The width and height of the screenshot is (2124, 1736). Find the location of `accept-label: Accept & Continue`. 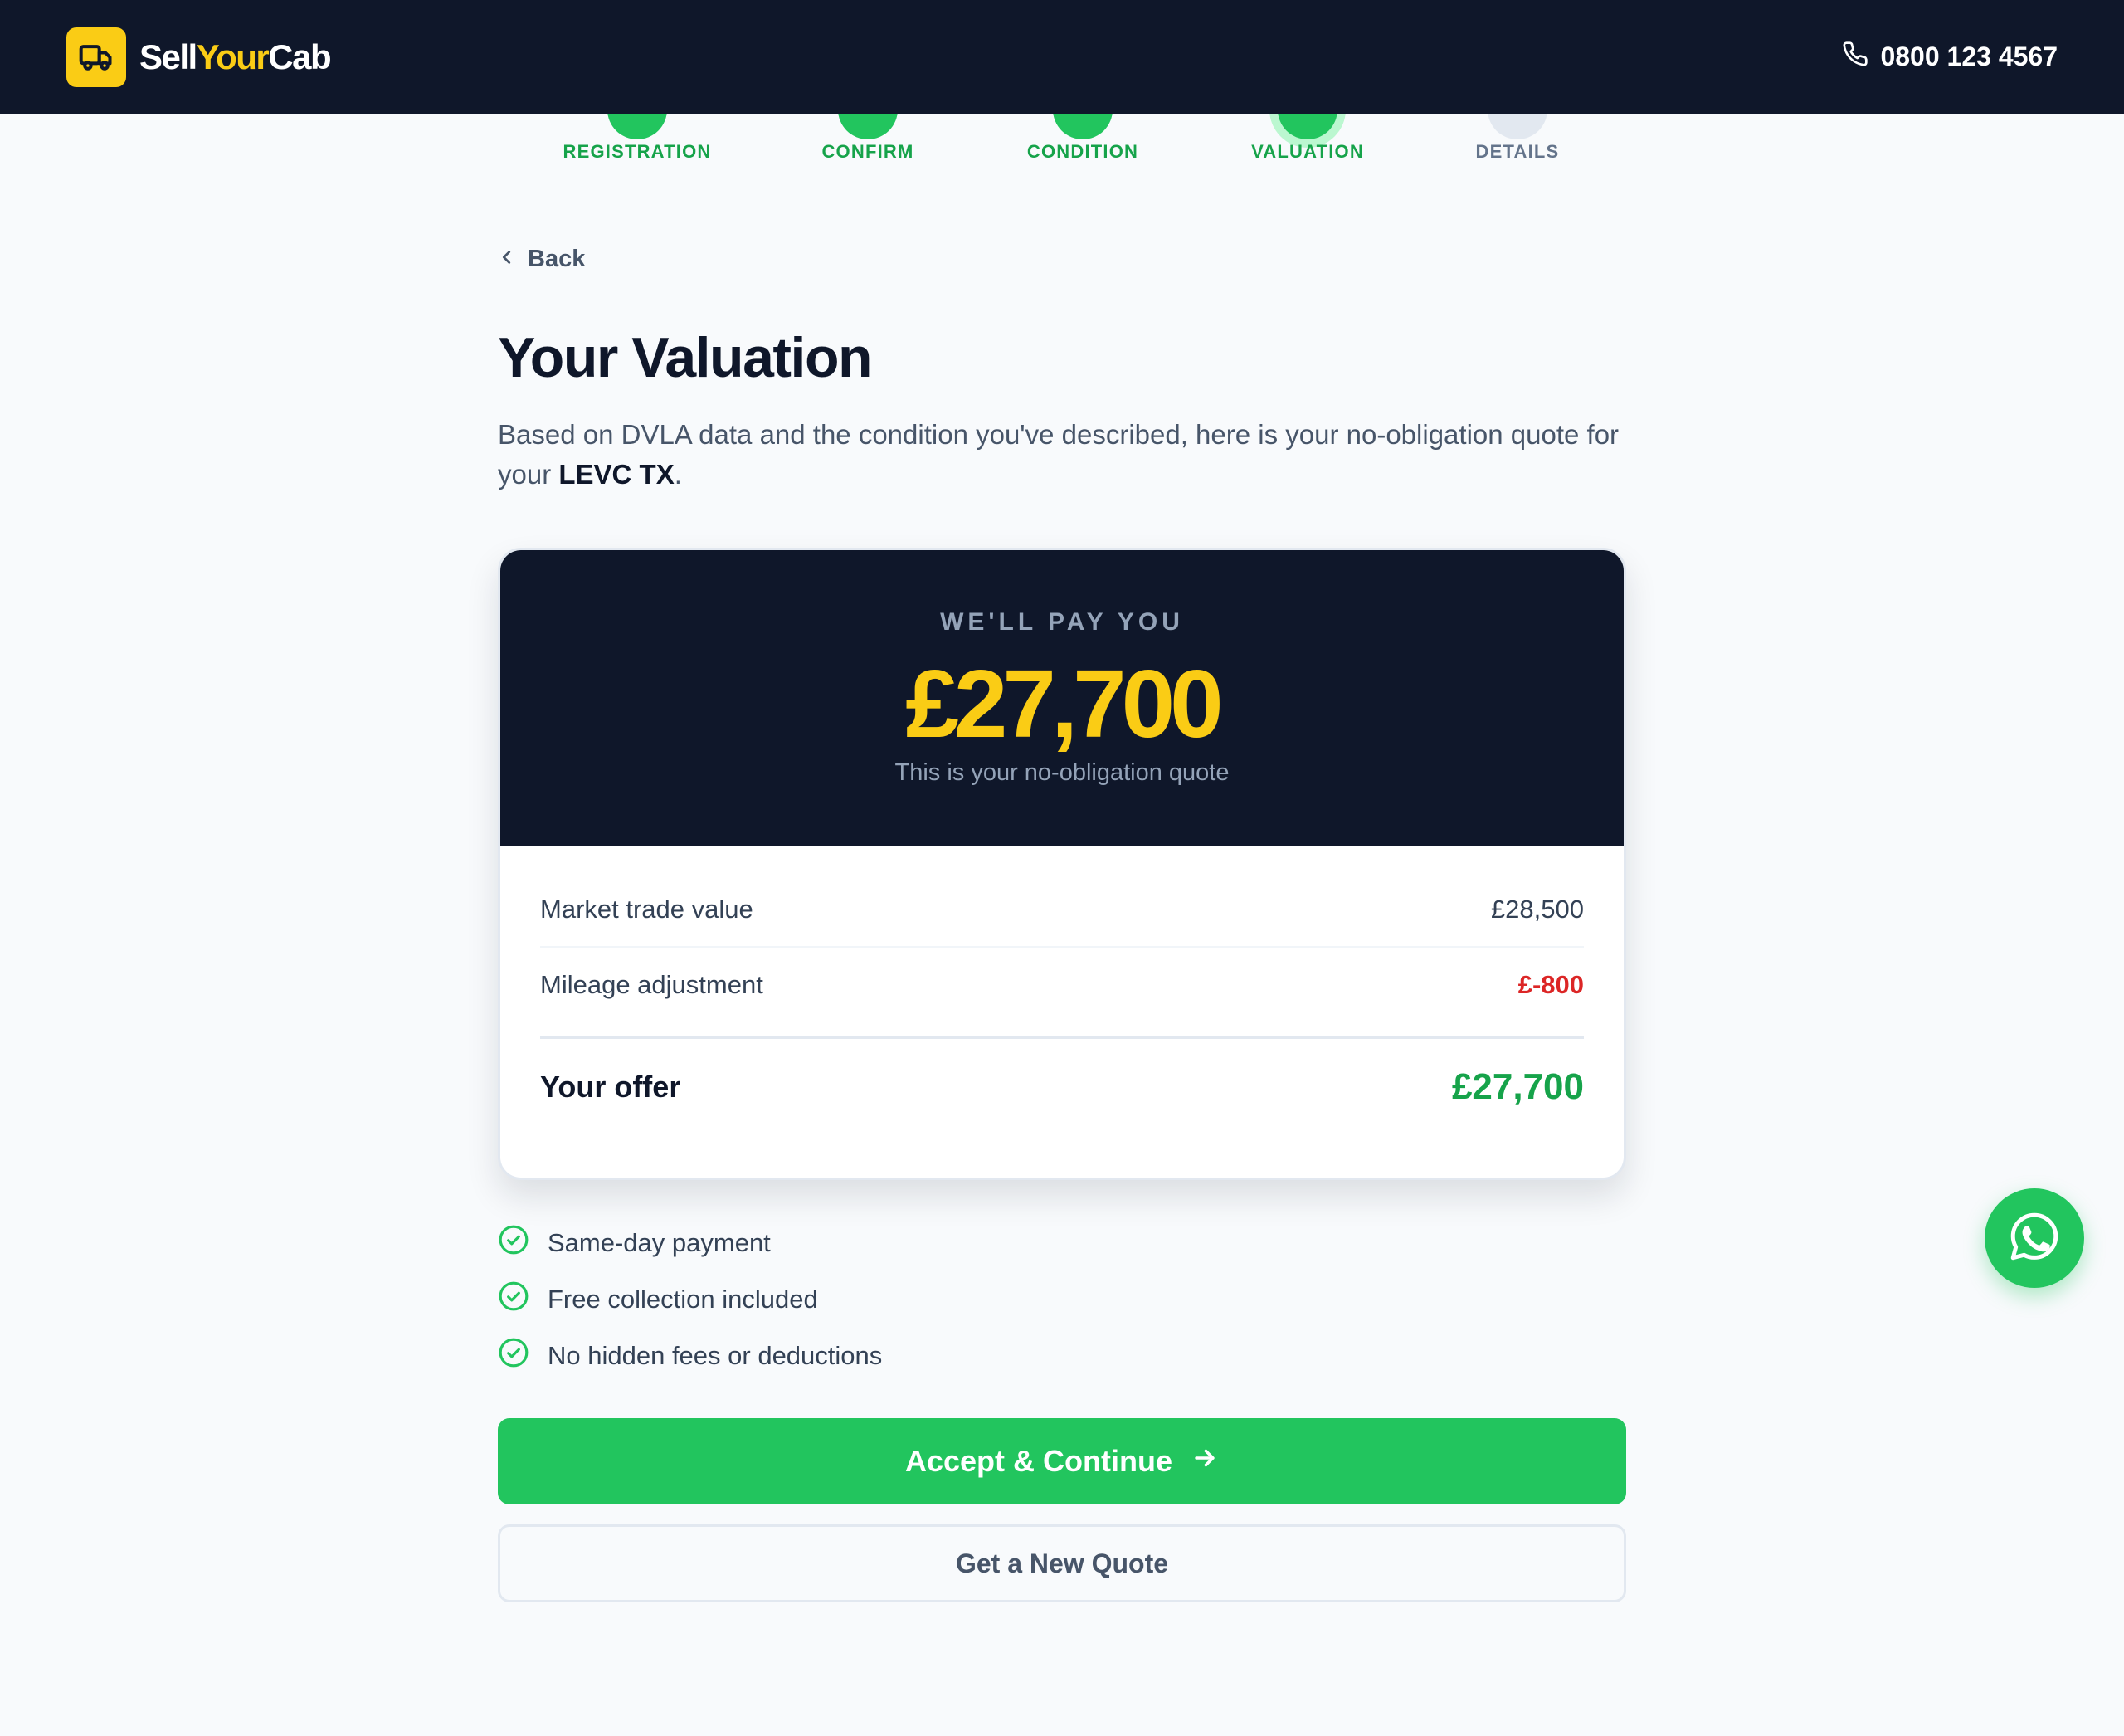

accept-label: Accept & Continue is located at coordinates (1038, 1461).